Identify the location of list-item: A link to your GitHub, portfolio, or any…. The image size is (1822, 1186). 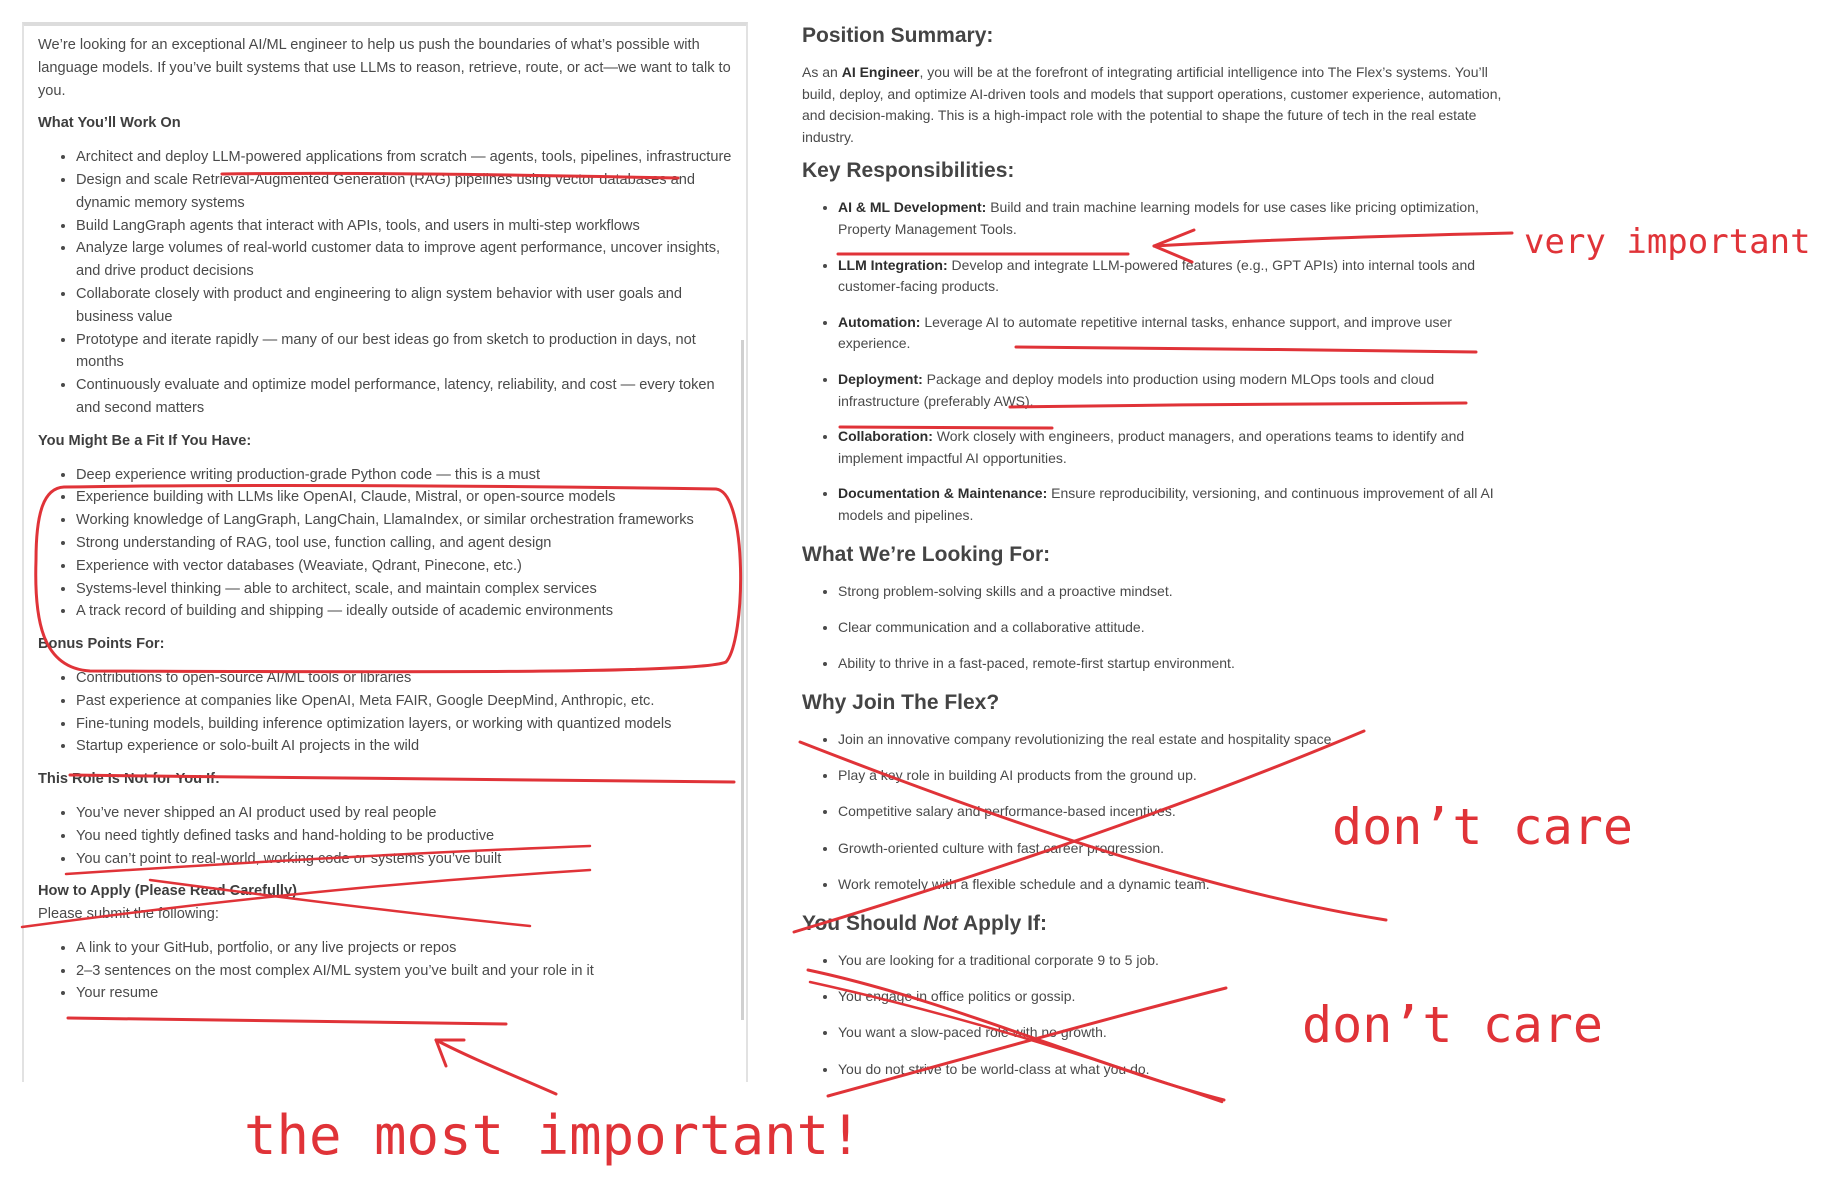
(409, 948).